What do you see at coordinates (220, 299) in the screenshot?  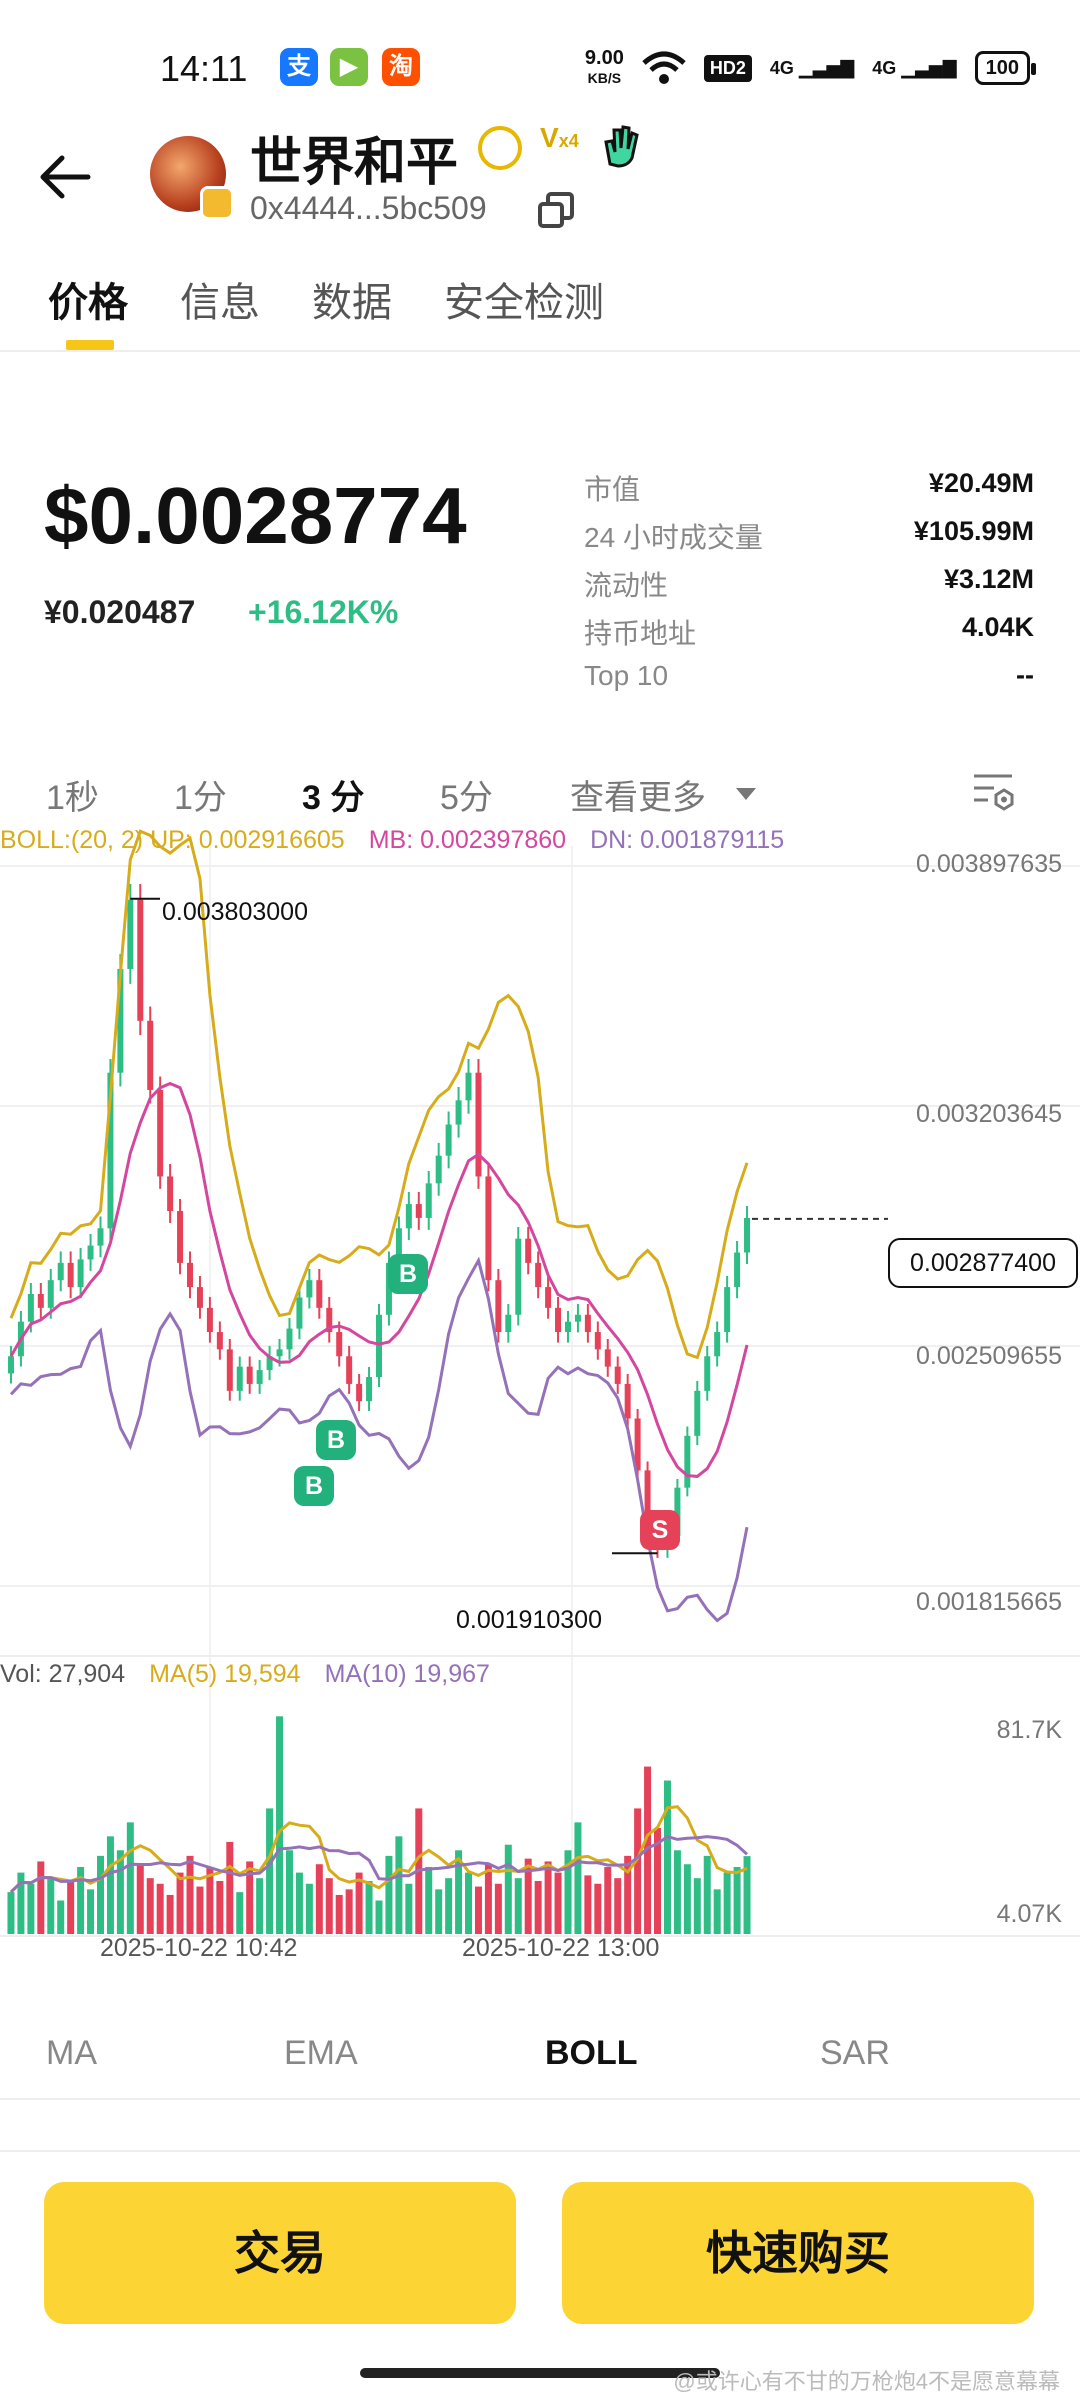 I see `tab-info: 信息` at bounding box center [220, 299].